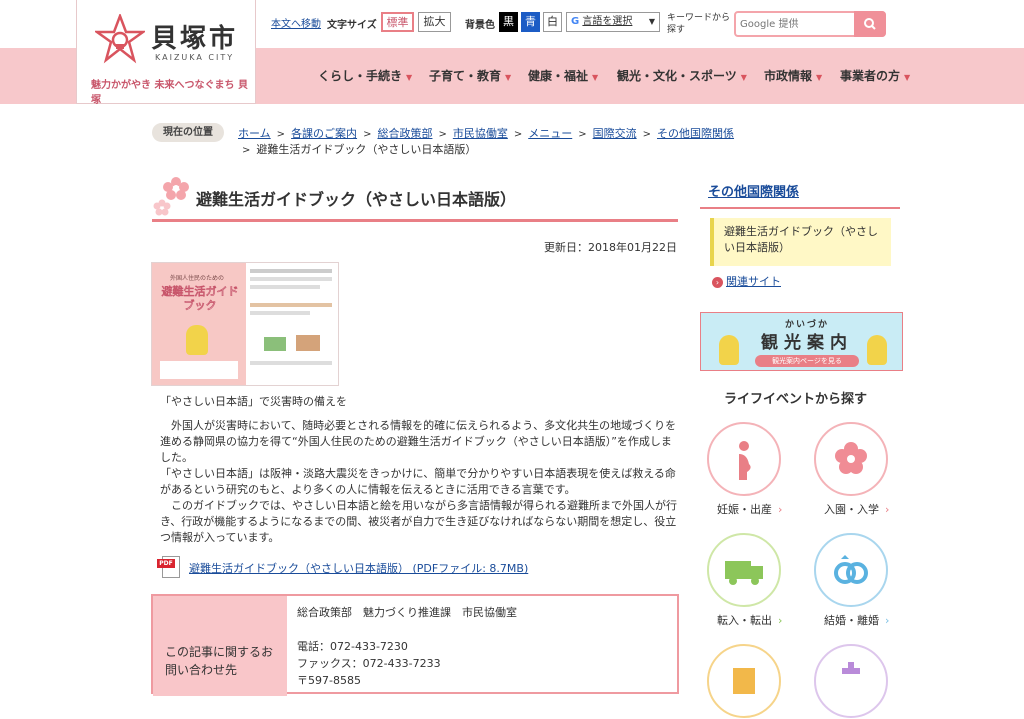 This screenshot has height=719, width=1024. What do you see at coordinates (480, 133) in the screenshot?
I see `breadcrumb-civic: 市民協働室` at bounding box center [480, 133].